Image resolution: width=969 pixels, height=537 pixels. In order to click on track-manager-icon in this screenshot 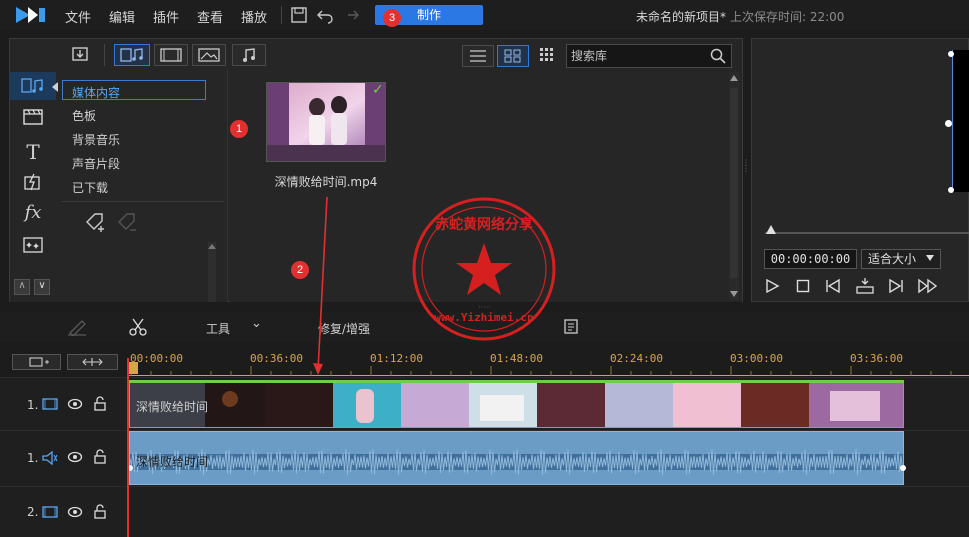, I will do `click(39, 362)`.